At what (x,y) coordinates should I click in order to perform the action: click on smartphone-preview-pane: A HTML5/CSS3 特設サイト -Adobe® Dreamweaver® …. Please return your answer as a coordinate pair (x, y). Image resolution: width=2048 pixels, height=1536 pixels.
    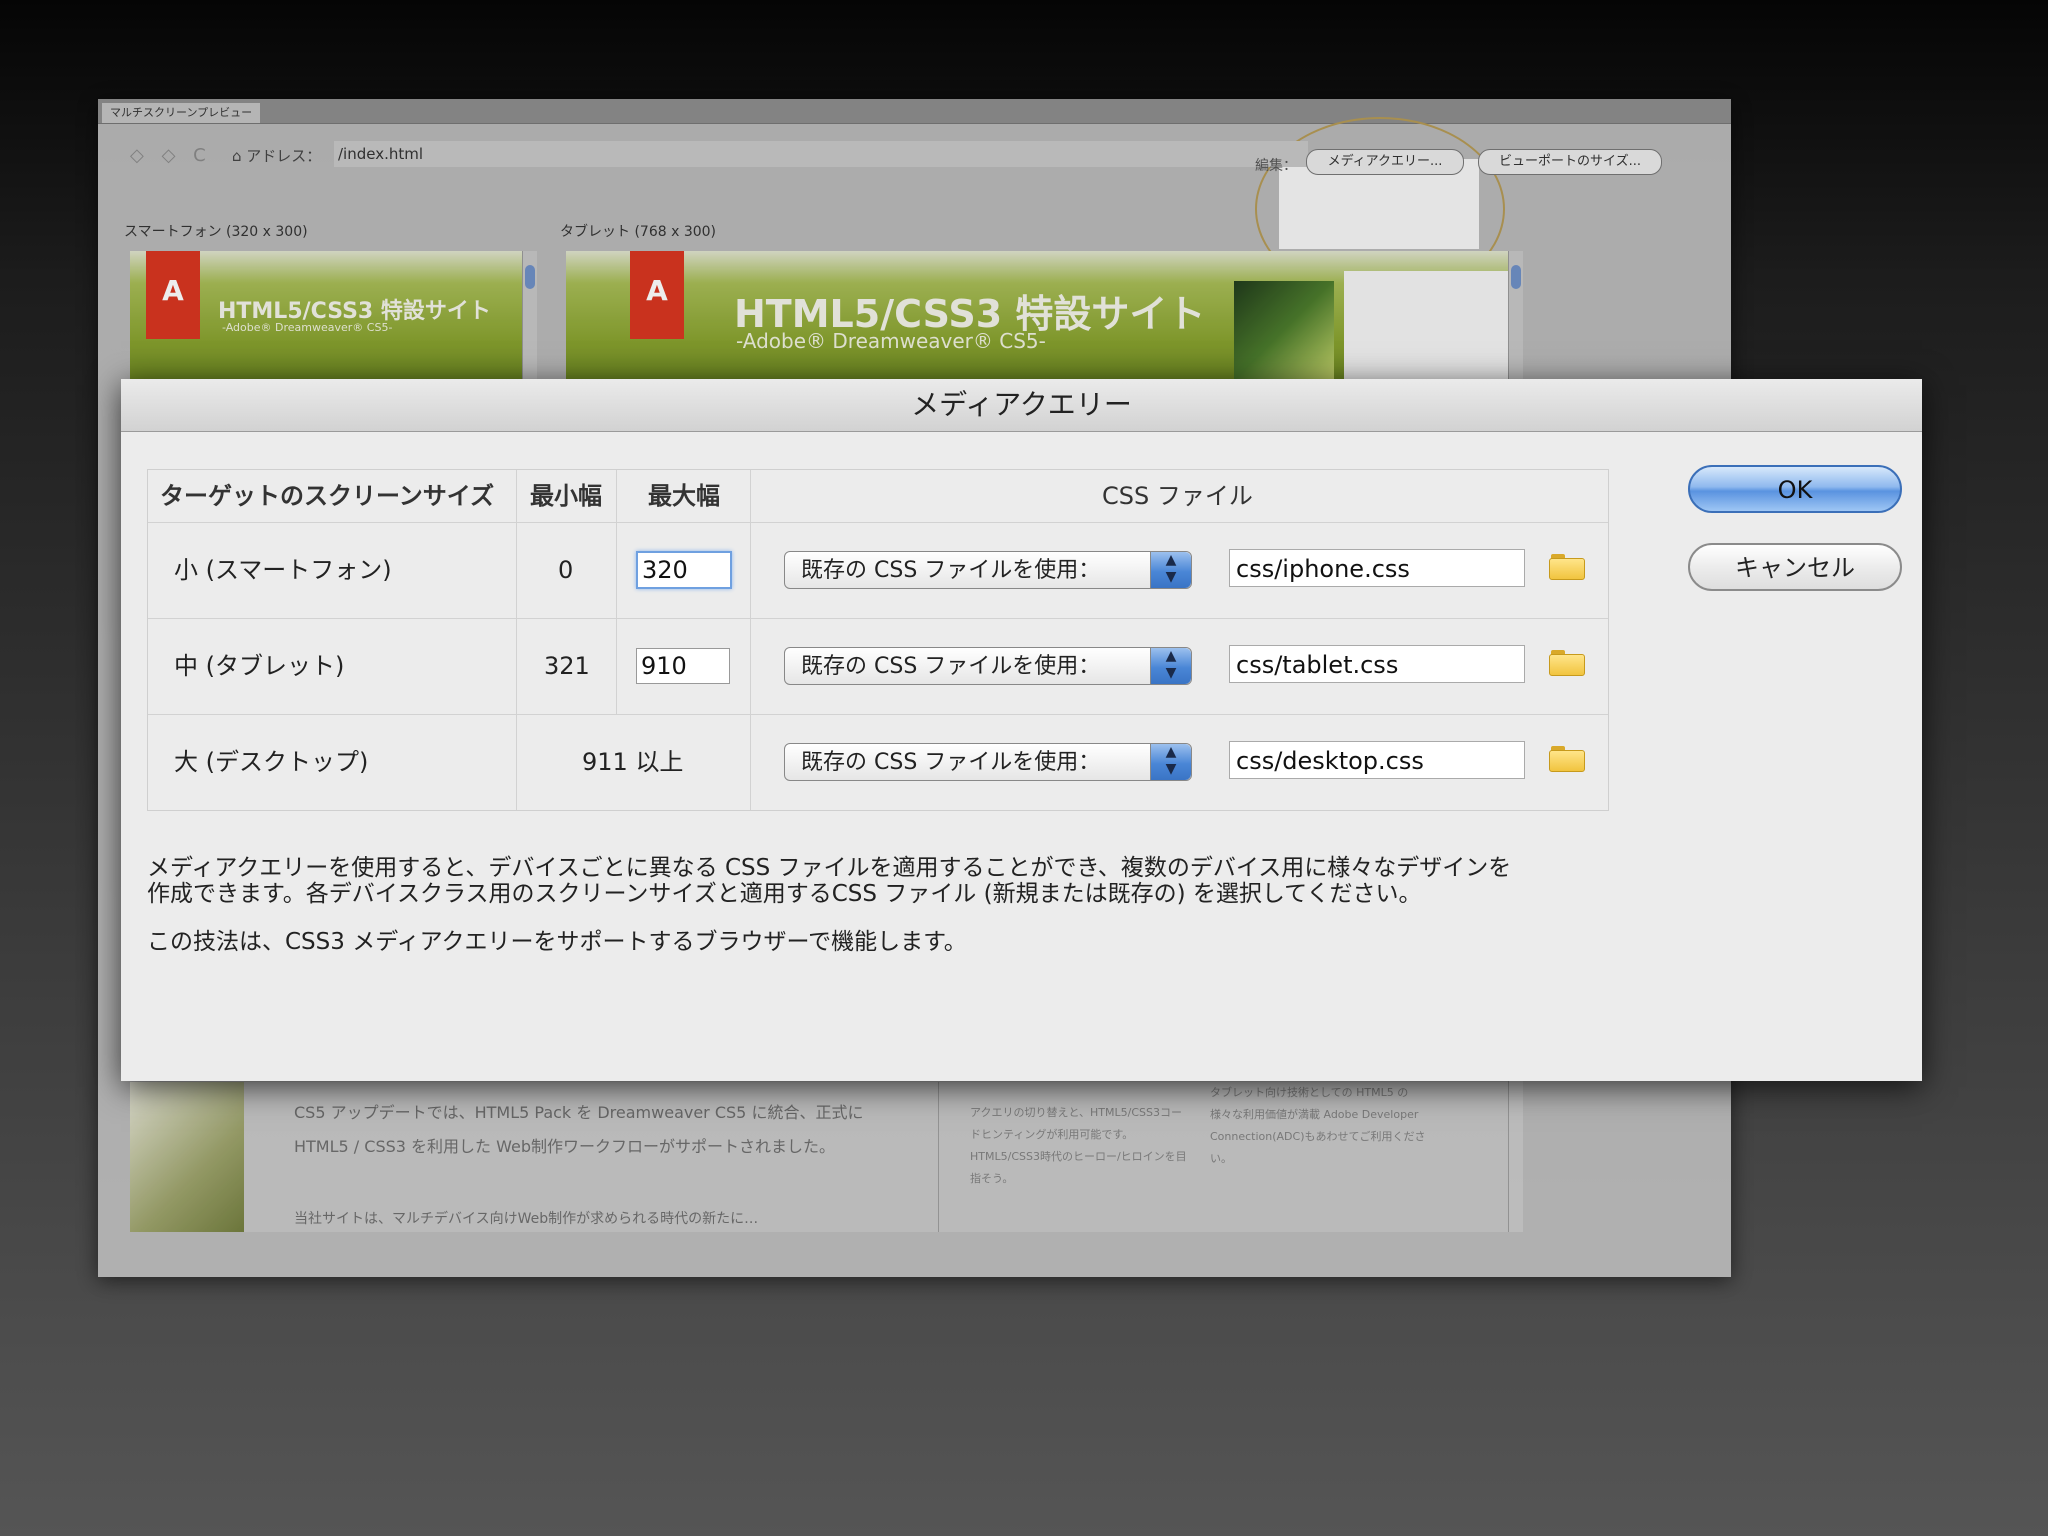
    Looking at the image, I should click on (326, 315).